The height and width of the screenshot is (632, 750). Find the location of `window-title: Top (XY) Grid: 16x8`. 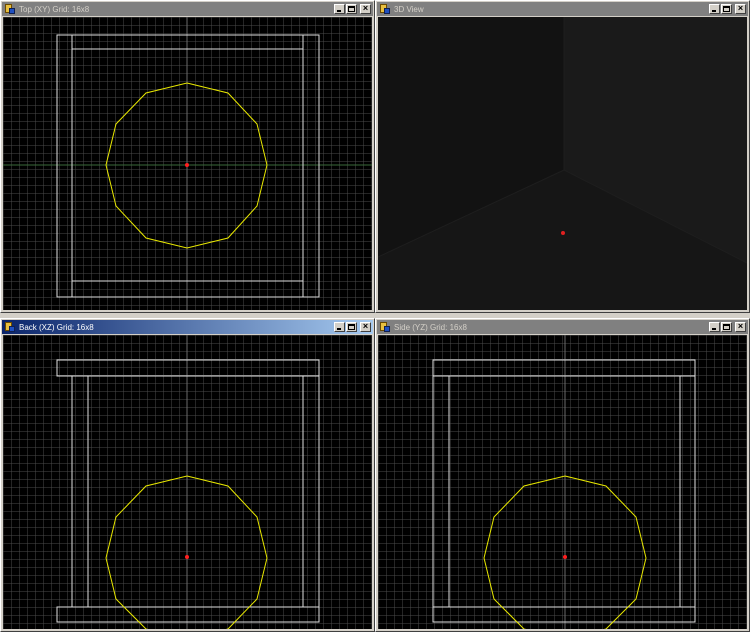

window-title: Top (XY) Grid: 16x8 is located at coordinates (54, 9).